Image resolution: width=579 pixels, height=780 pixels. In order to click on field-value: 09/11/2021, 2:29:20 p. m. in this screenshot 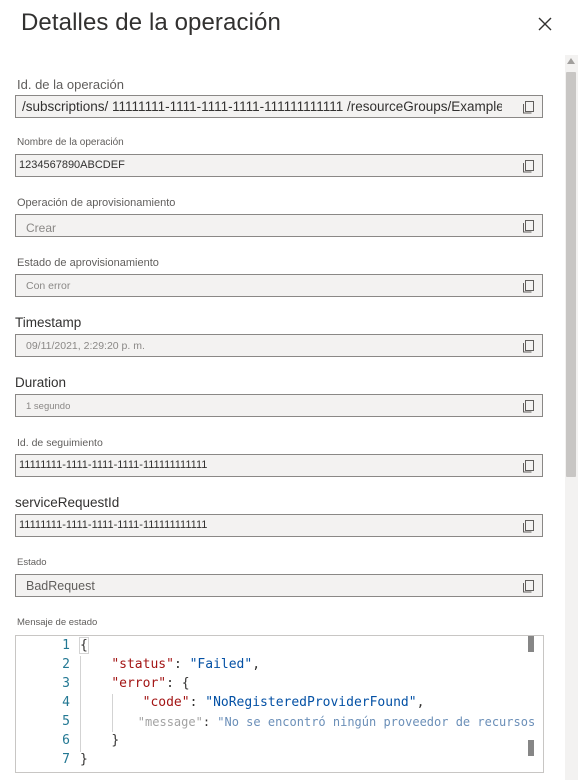, I will do `click(85, 346)`.